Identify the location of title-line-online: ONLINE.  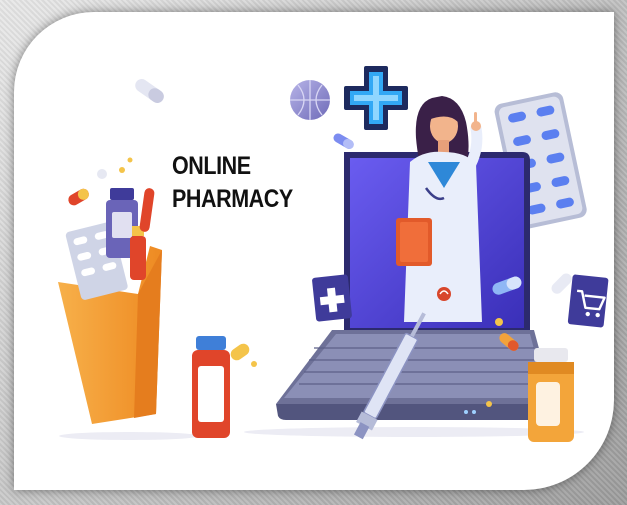
(211, 166).